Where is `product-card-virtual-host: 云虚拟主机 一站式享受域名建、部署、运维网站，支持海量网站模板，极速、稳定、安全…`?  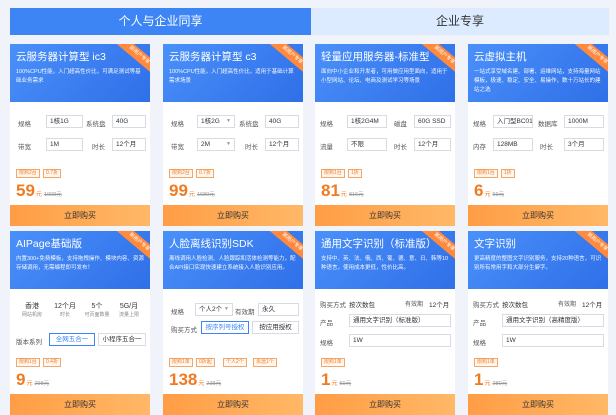 product-card-virtual-host: 云虚拟主机 一站式享受域名建、部署、运维网站，支持海量网站模板，极速、稳定、安全… is located at coordinates (538, 135).